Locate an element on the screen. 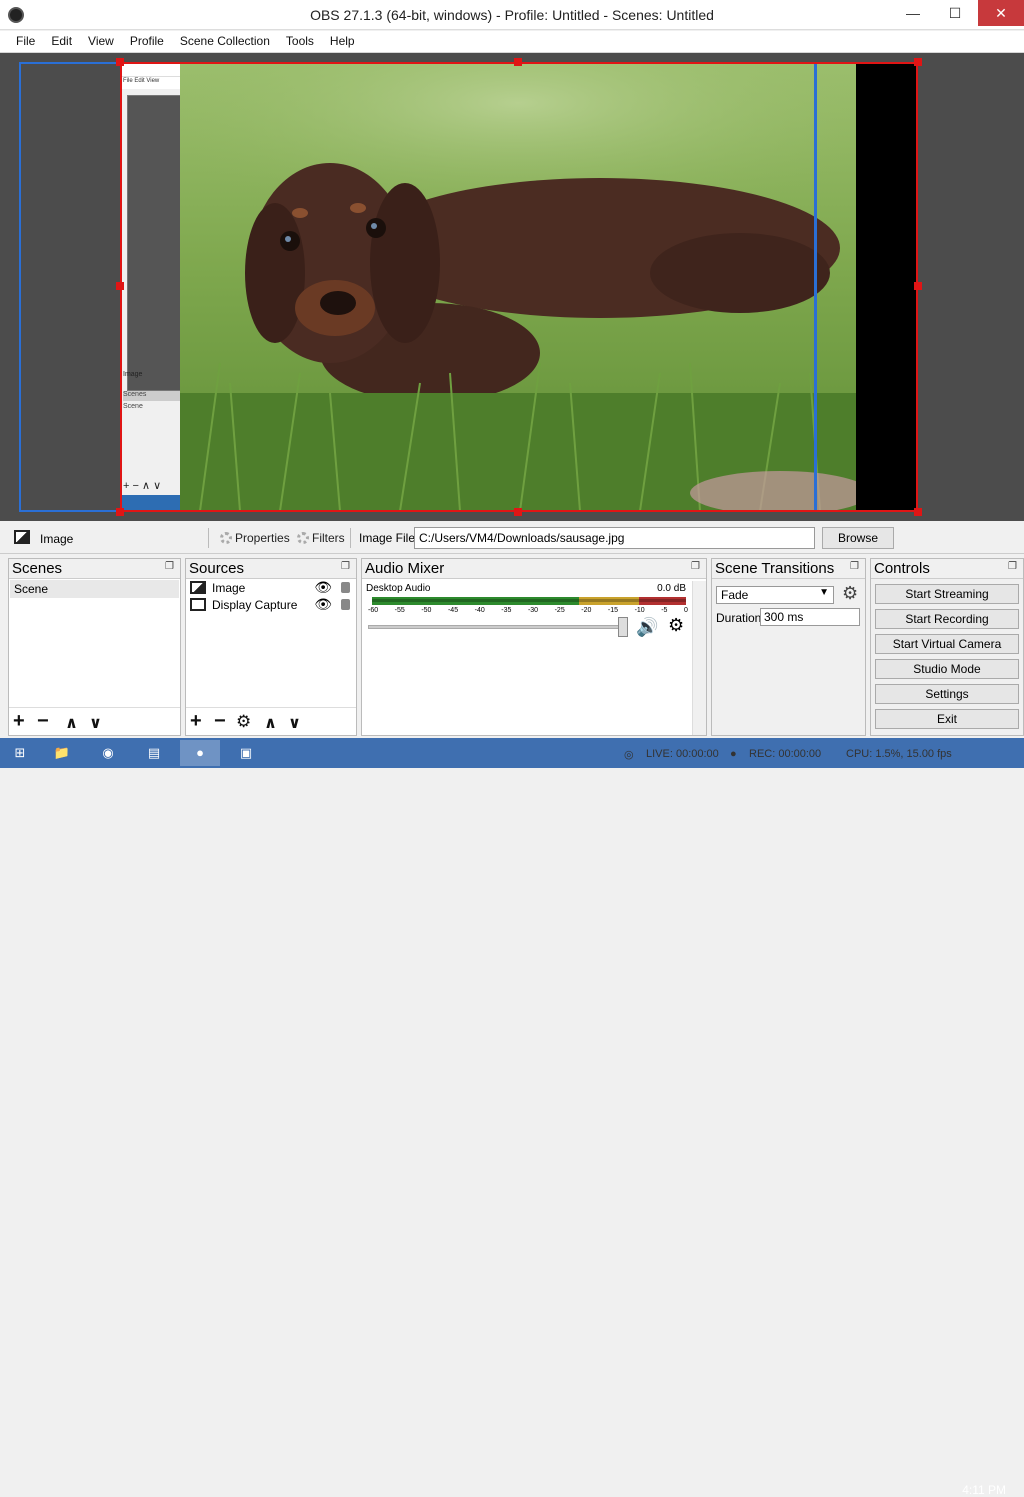 This screenshot has width=1024, height=1497. audio-settings-gear-icon: ⚙ is located at coordinates (676, 625).